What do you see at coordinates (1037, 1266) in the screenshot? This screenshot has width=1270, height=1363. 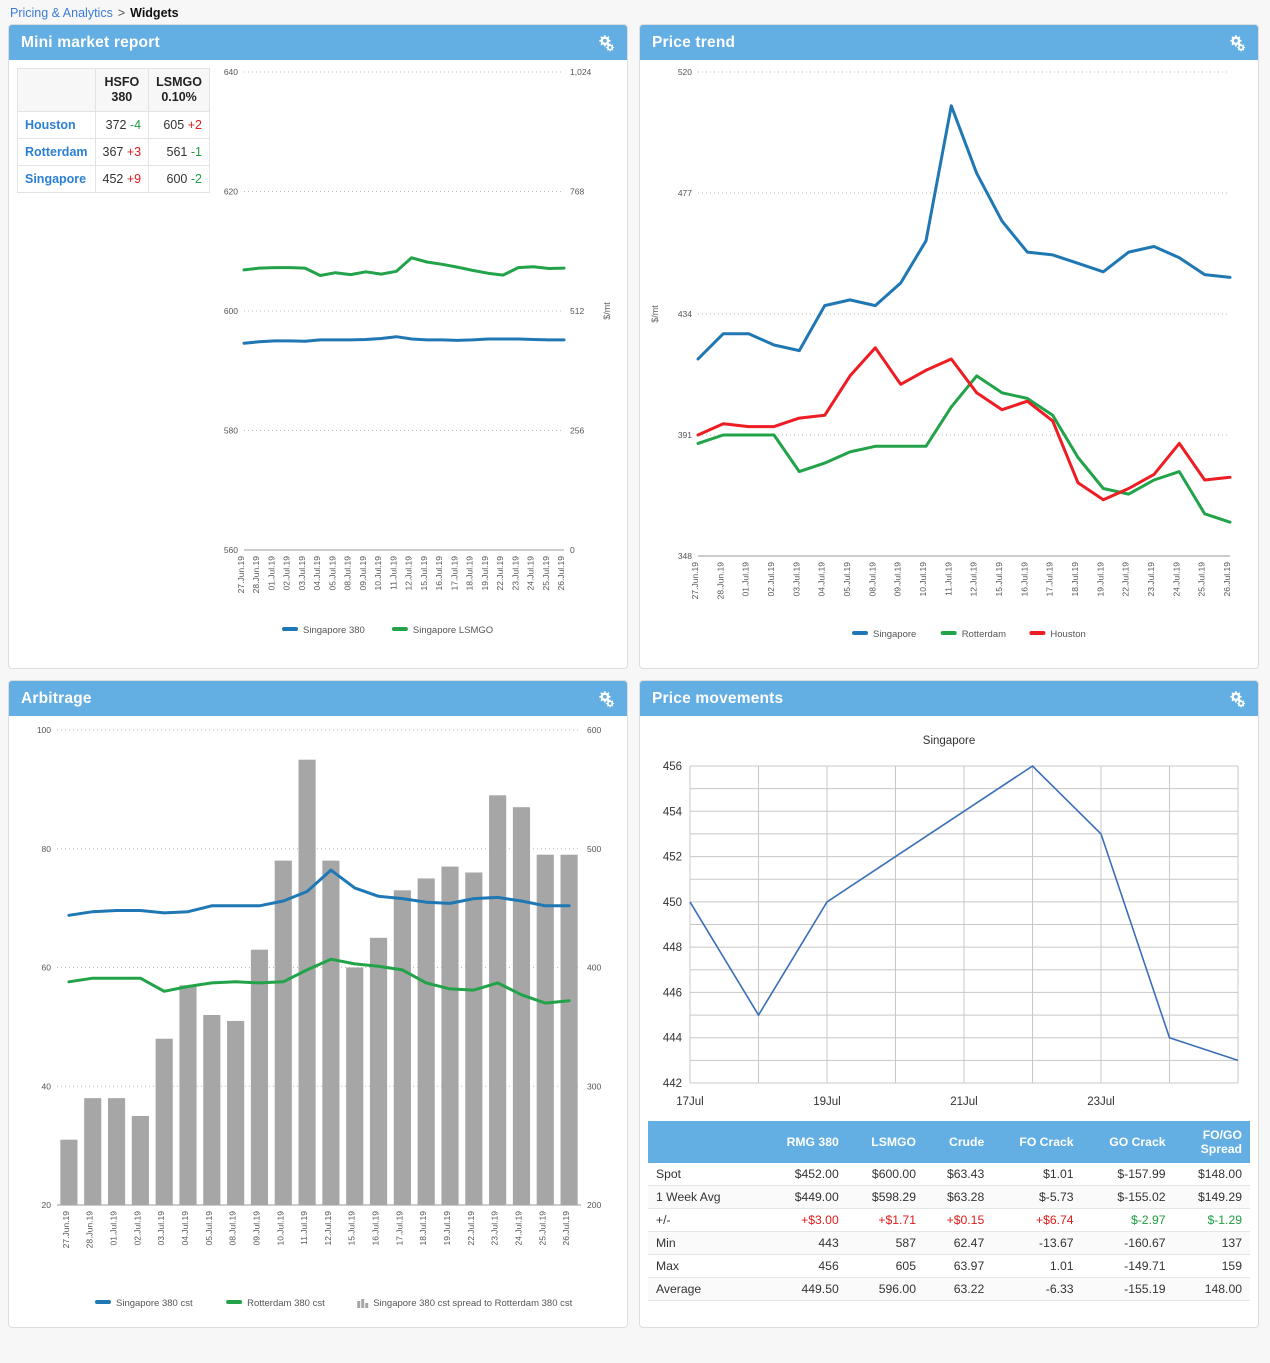 I see `table-cell: 1.01` at bounding box center [1037, 1266].